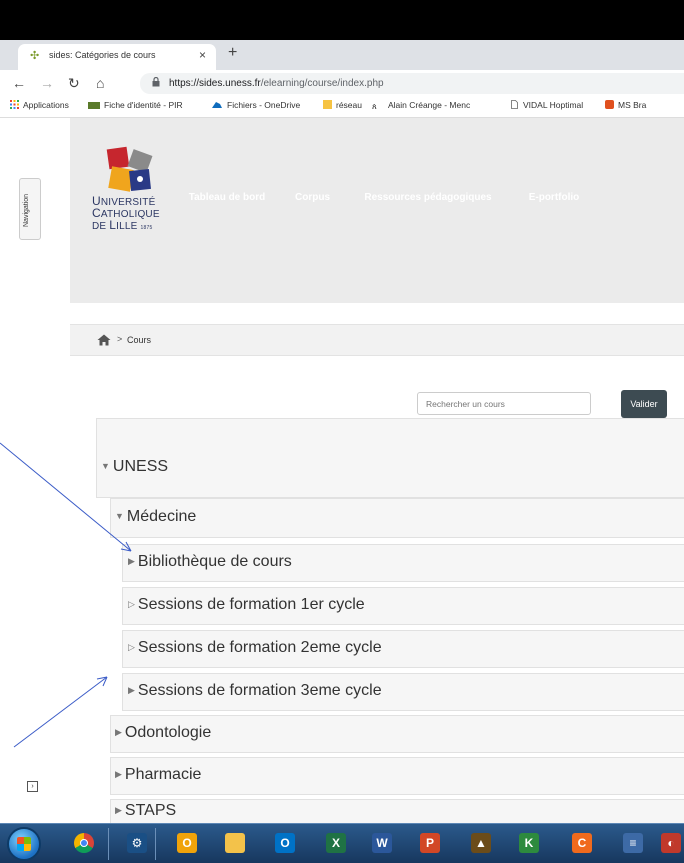 The height and width of the screenshot is (863, 684). I want to click on explorer-icon, so click(235, 843).